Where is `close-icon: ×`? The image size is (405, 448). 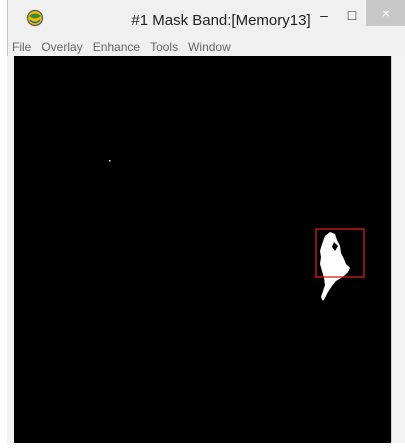 close-icon: × is located at coordinates (386, 13).